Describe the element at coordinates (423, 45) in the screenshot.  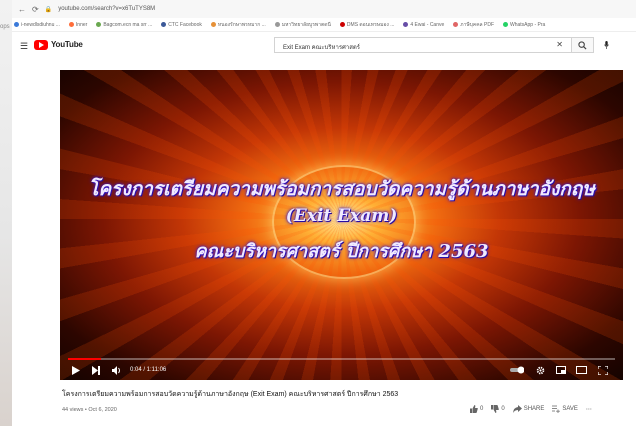
I see `search-input: Exit Exam คณะบริหารศาสตร์ ✕` at that location.